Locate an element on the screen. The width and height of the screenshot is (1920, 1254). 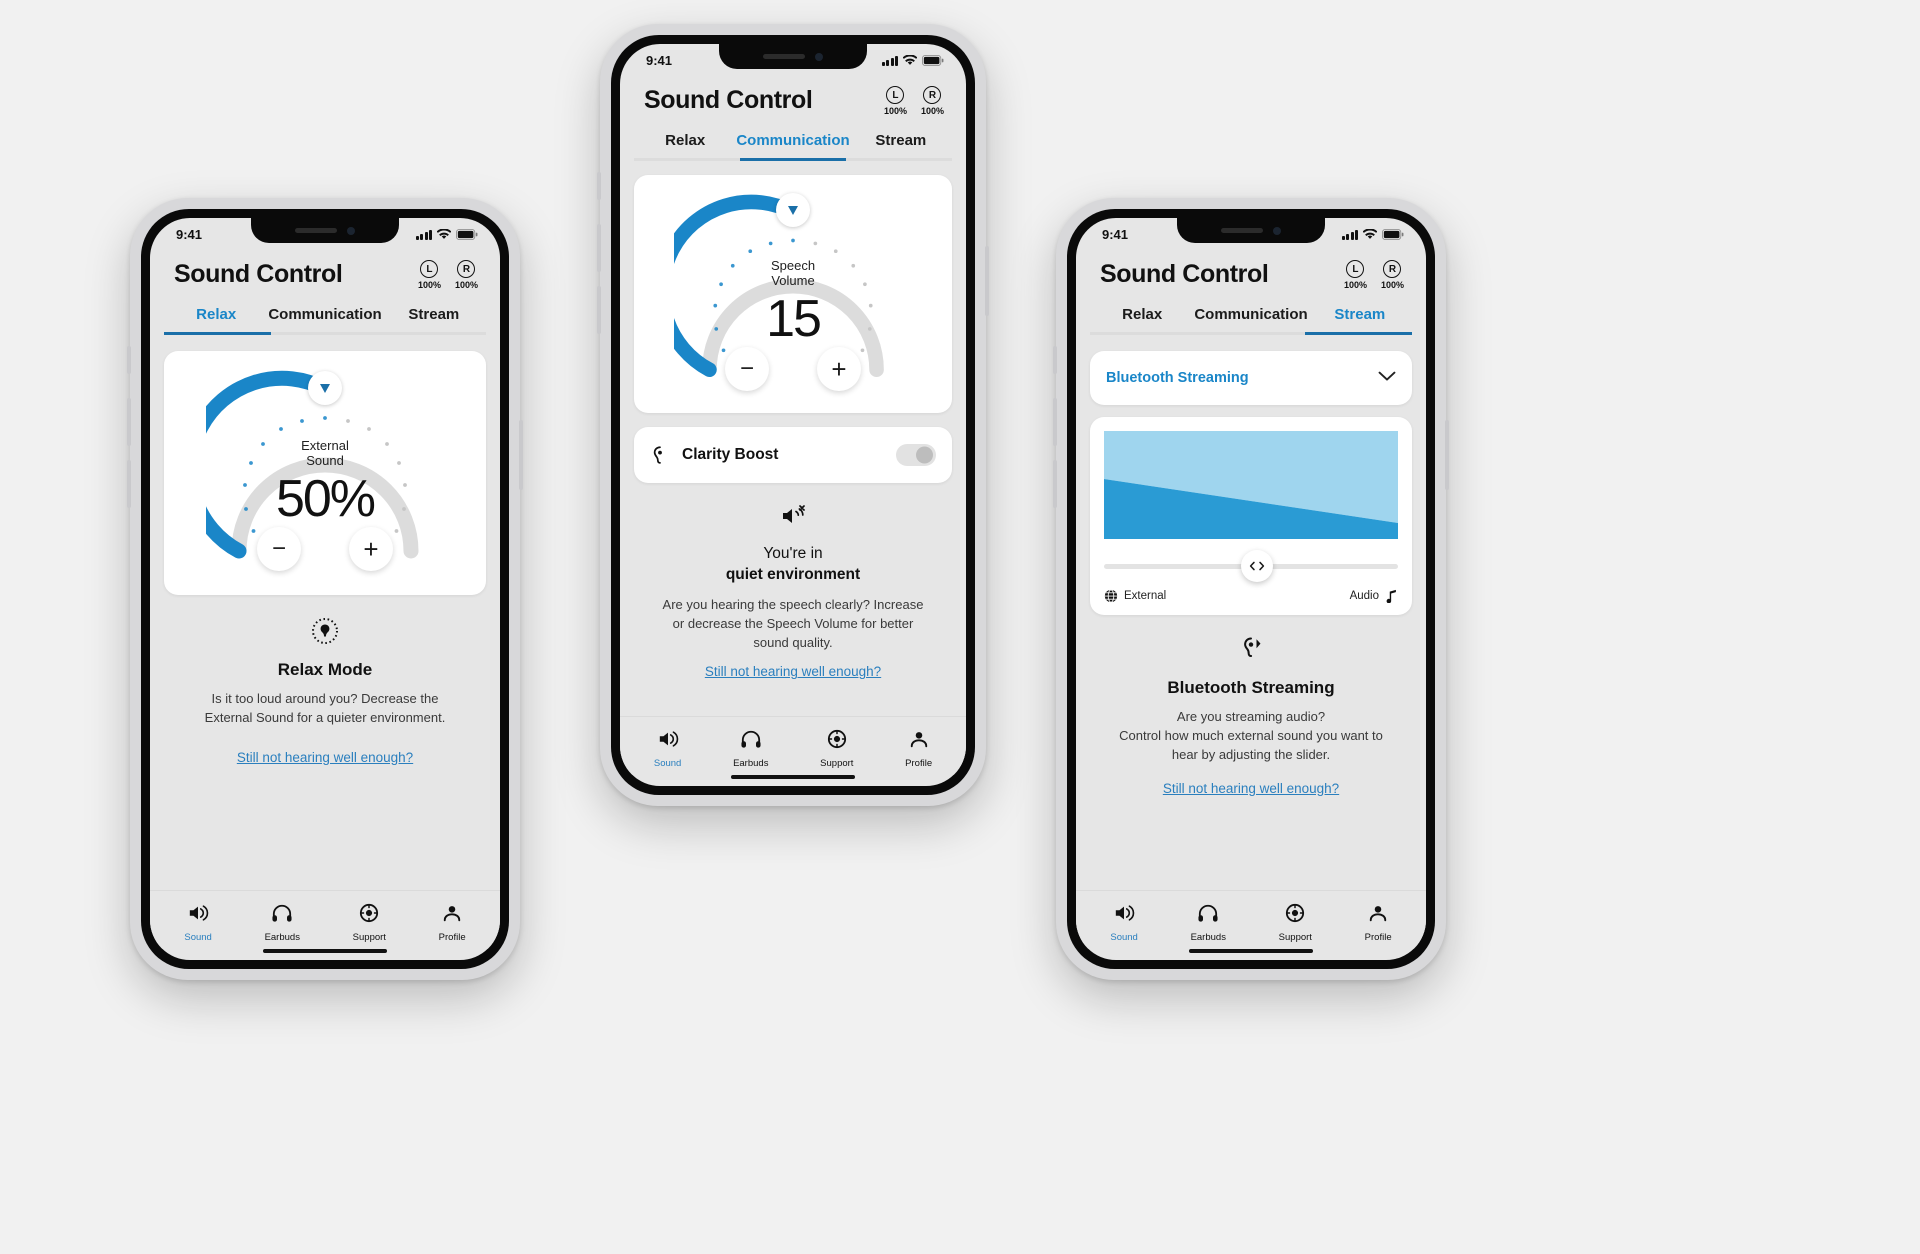
speech-volume-dial: Speech Volume 15 − + is located at coordinates (793, 292).